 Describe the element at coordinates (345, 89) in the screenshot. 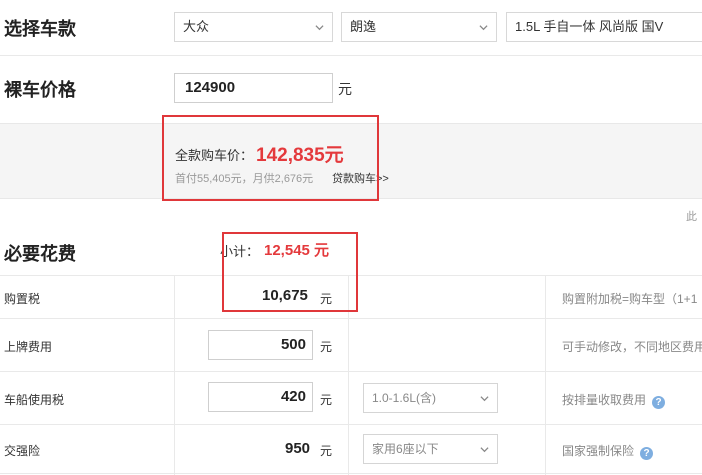

I see `bare-price-unit: 元` at that location.